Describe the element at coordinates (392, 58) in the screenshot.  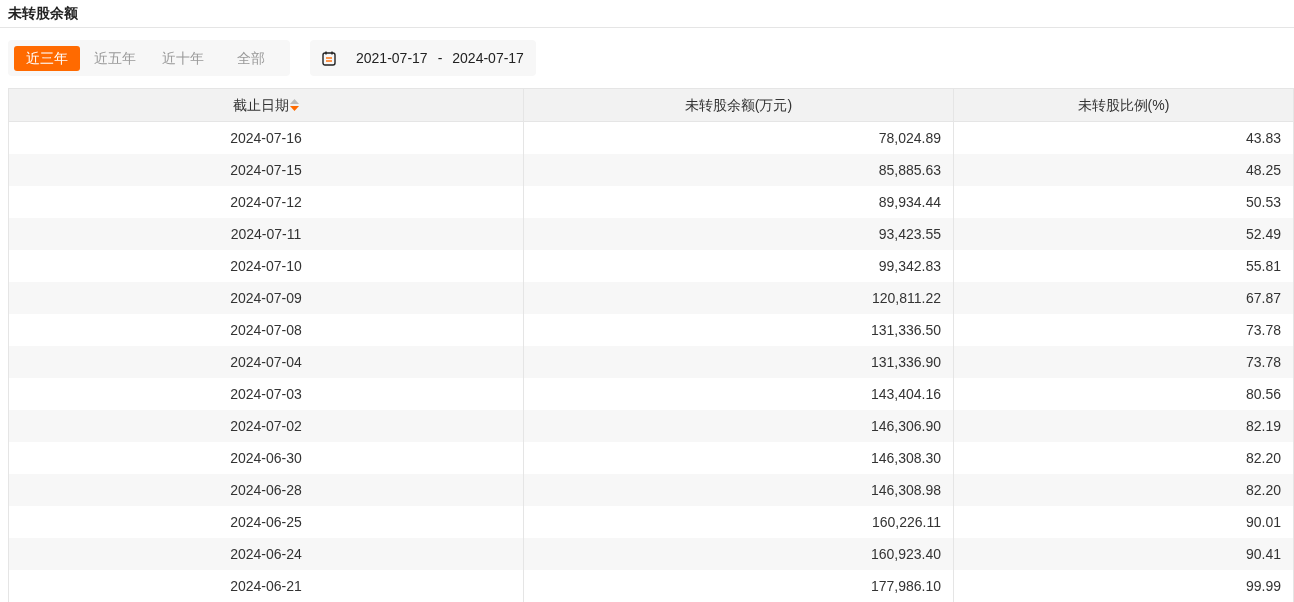
I see `start-date: 2021-07-17` at that location.